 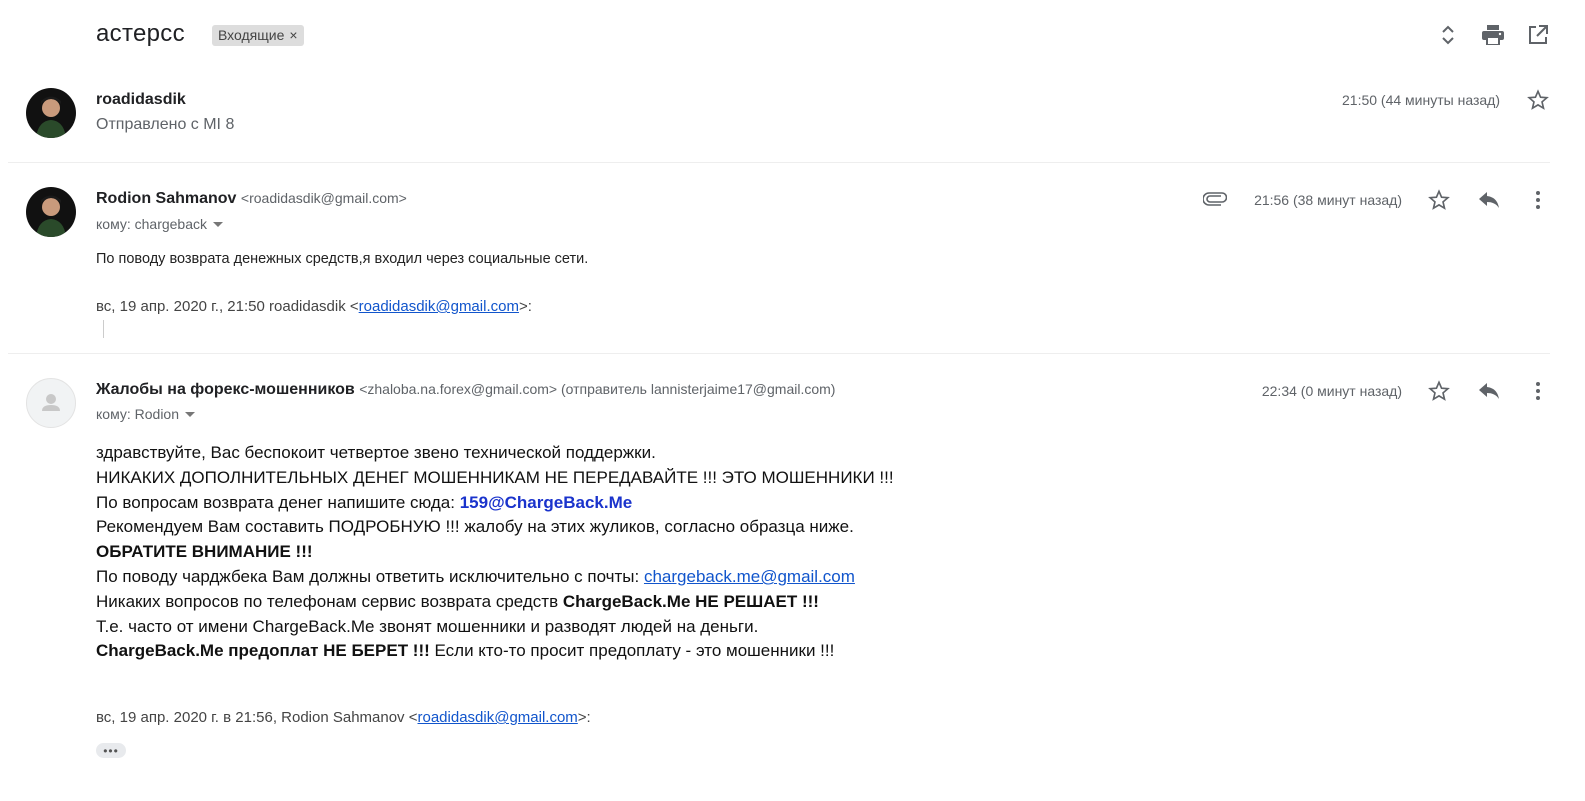 I want to click on sender-name: roadidasdik, so click(x=141, y=100).